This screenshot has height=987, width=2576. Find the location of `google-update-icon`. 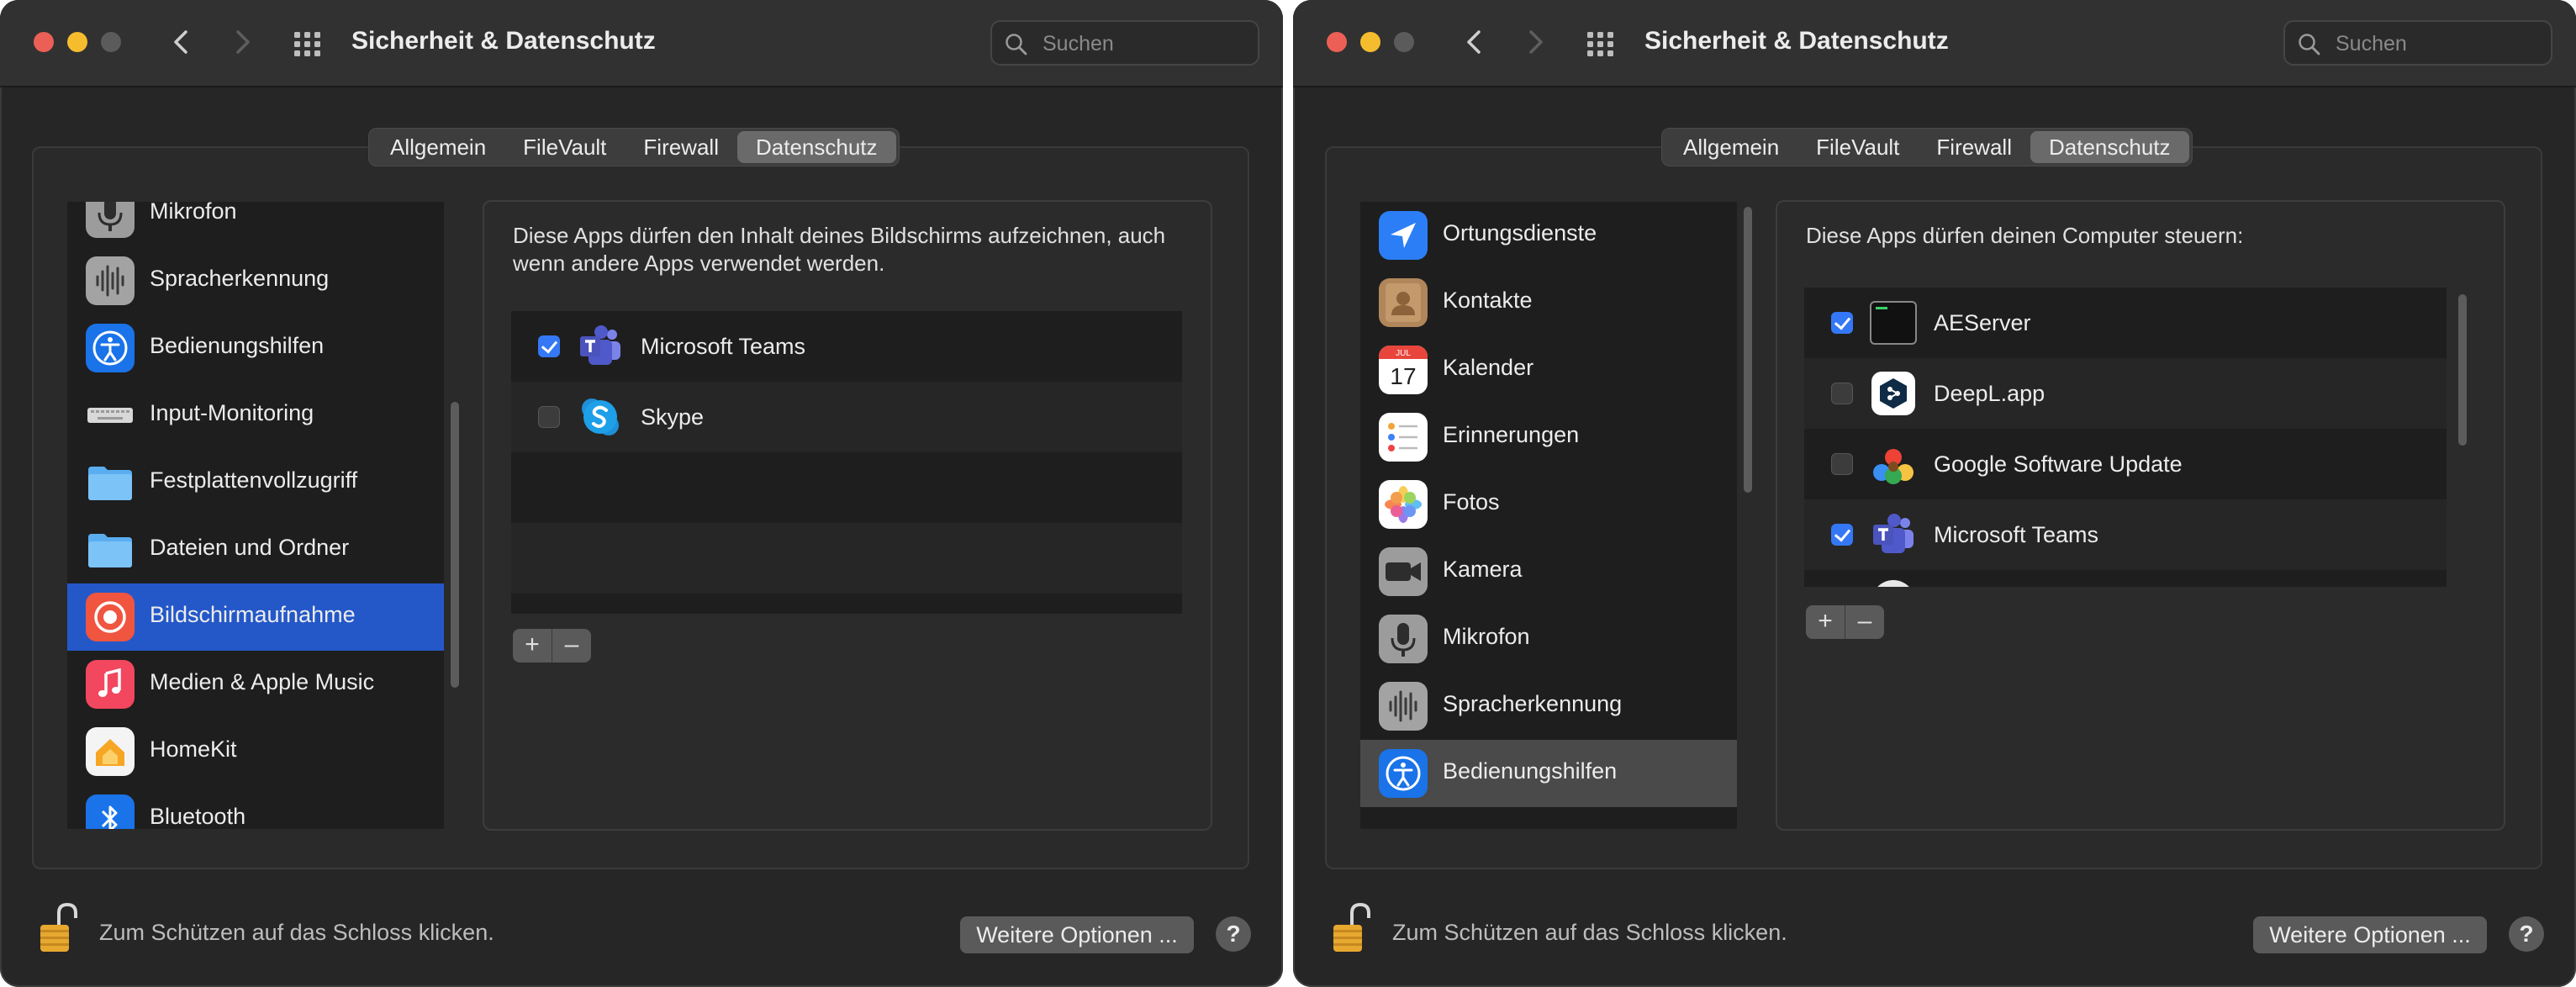

google-update-icon is located at coordinates (1893, 464).